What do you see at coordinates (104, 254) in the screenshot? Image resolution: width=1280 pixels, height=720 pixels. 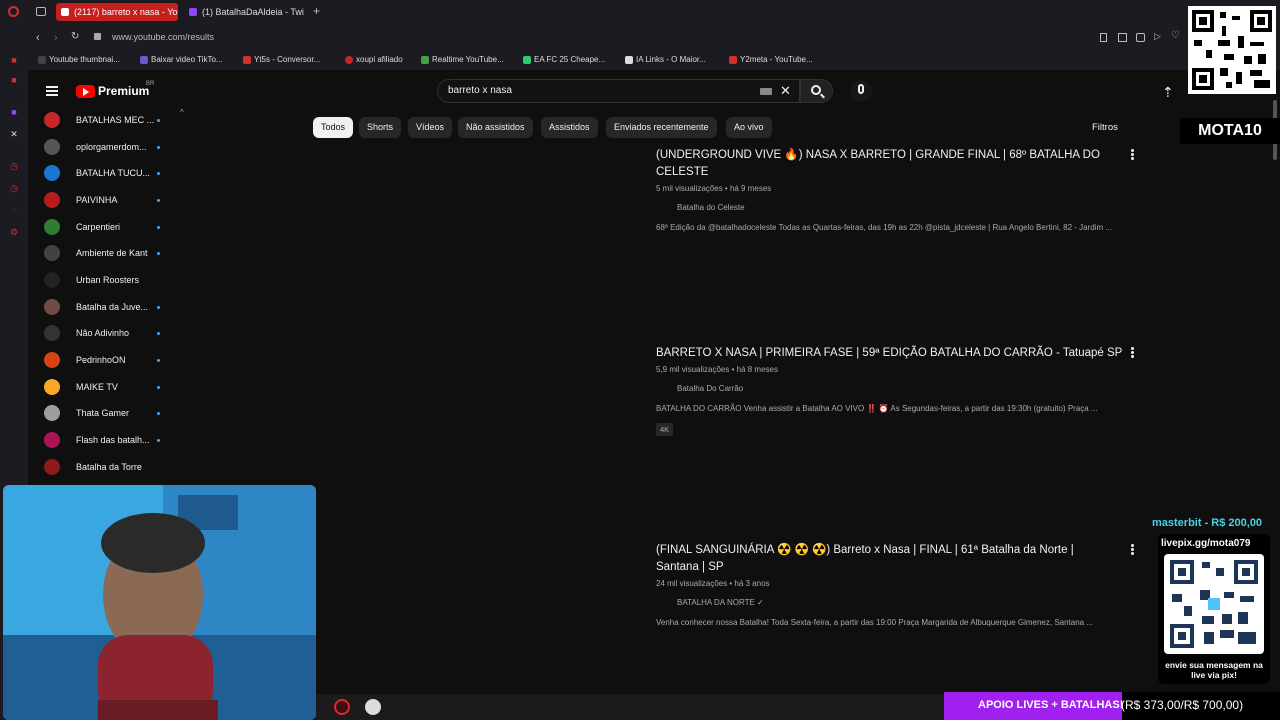 I see `subscription-item: Ambiente de Kant` at bounding box center [104, 254].